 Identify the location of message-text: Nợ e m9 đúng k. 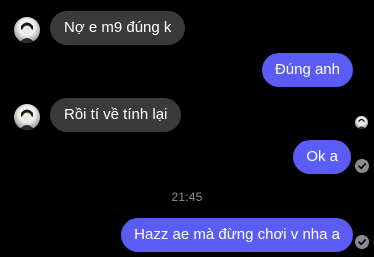
(118, 27).